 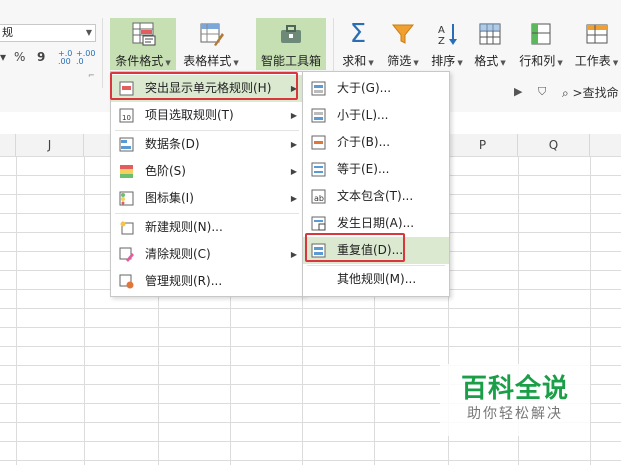 What do you see at coordinates (126, 198) in the screenshot?
I see `icon-sets-icon` at bounding box center [126, 198].